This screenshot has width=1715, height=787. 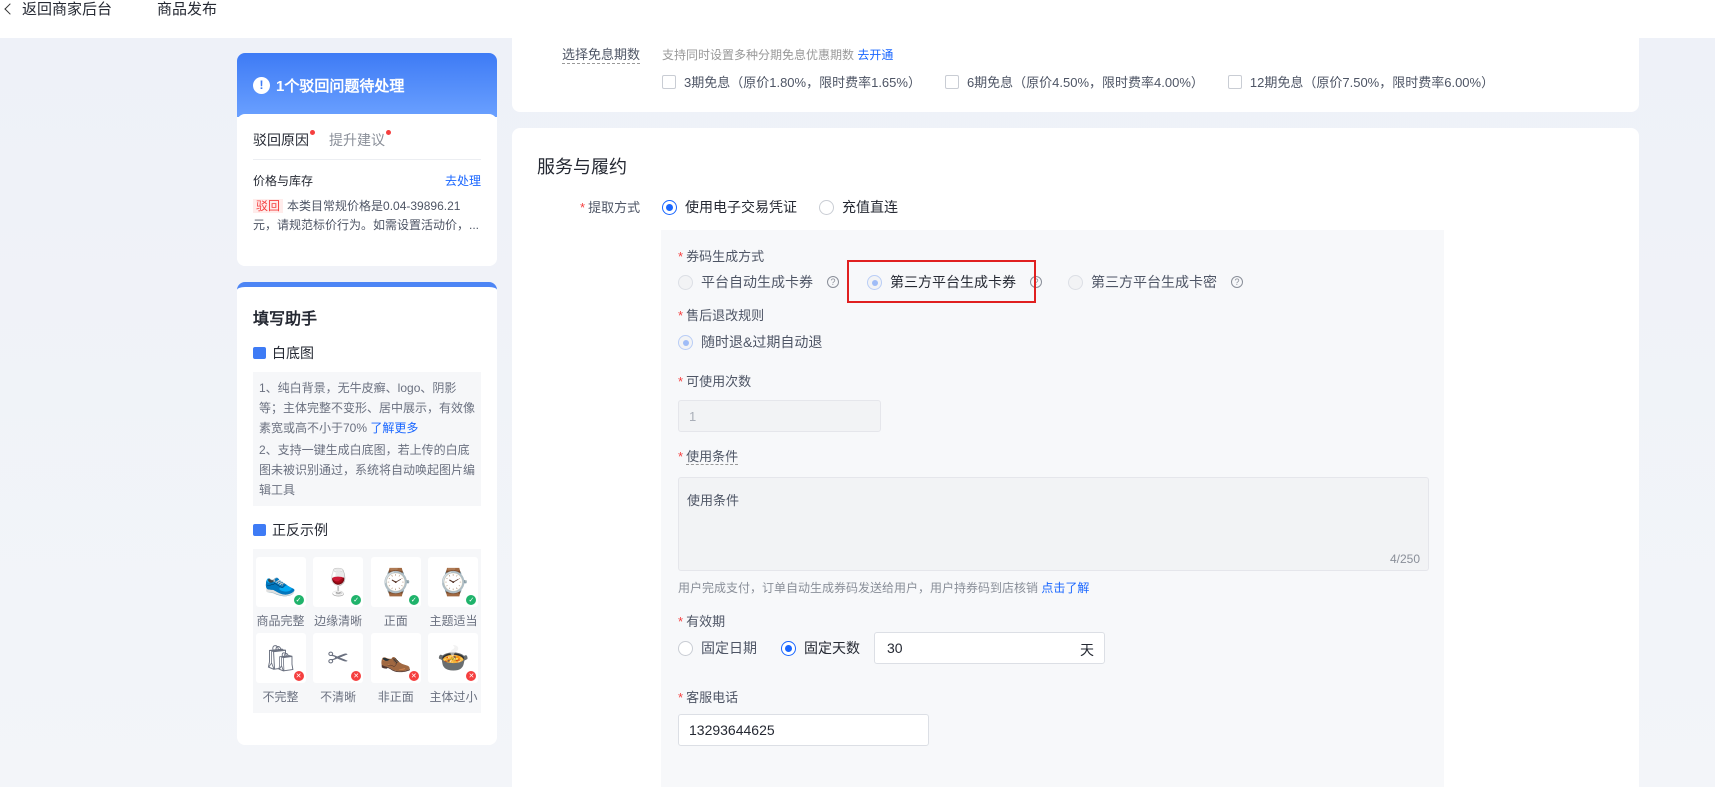 I want to click on example-item: 🍷 ✓ 边缘清晰, so click(x=338, y=593).